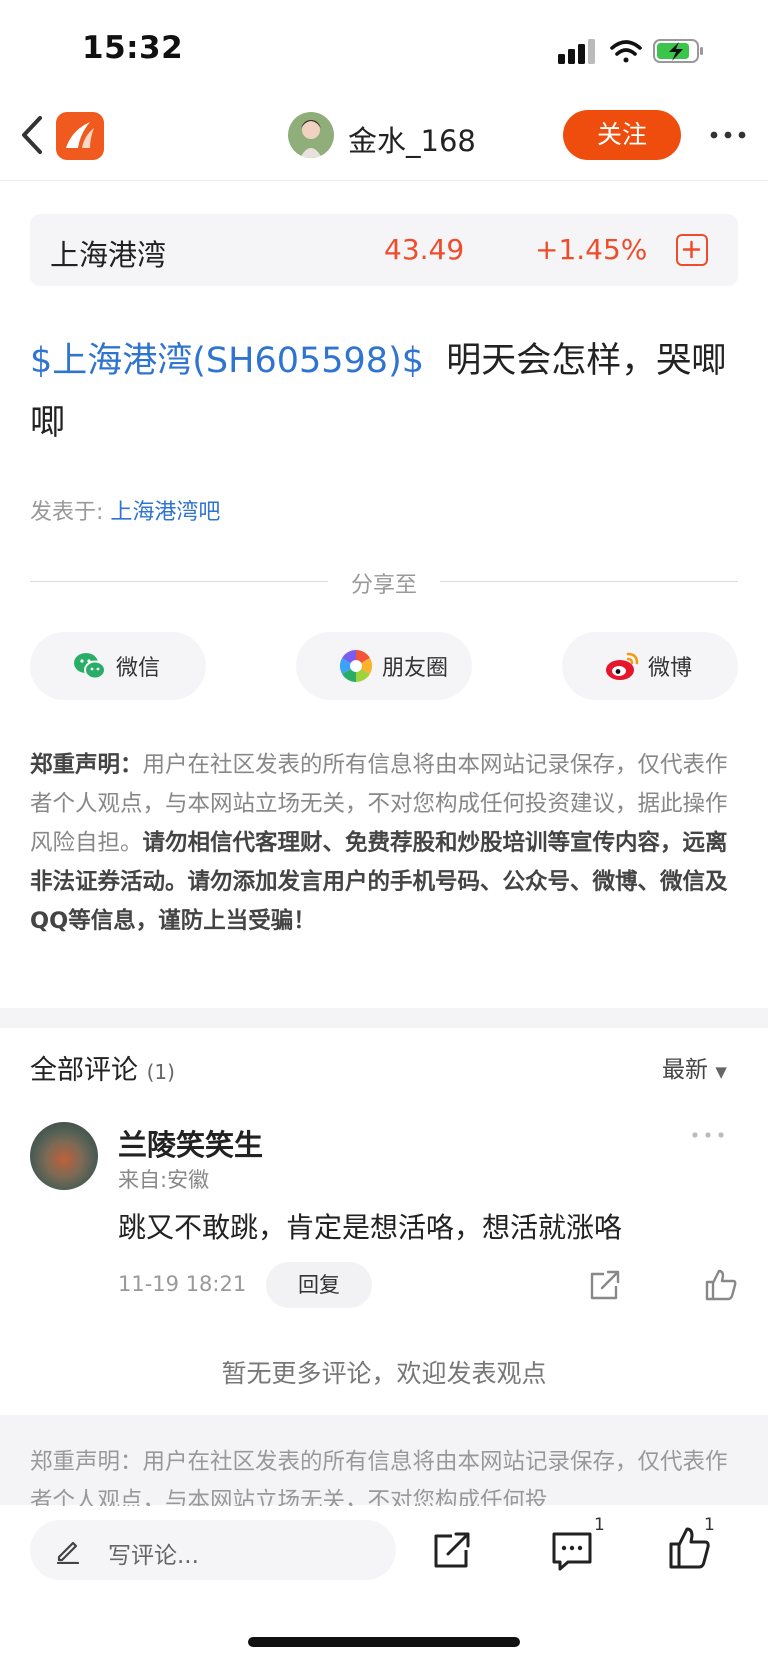 Image resolution: width=768 pixels, height=1663 pixels. I want to click on status-time: 15:32, so click(133, 48).